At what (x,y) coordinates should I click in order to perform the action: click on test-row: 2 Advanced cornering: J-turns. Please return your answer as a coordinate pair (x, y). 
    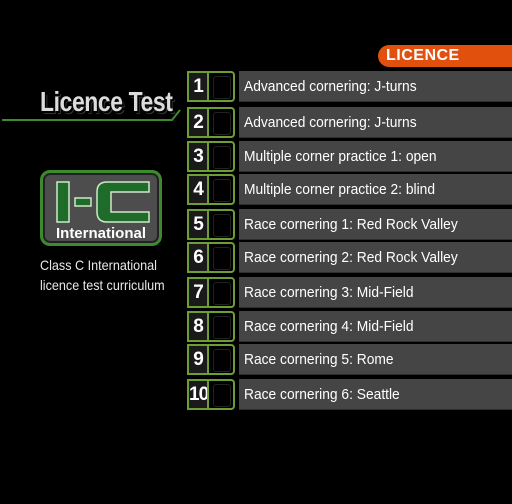
    Looking at the image, I should click on (349, 122).